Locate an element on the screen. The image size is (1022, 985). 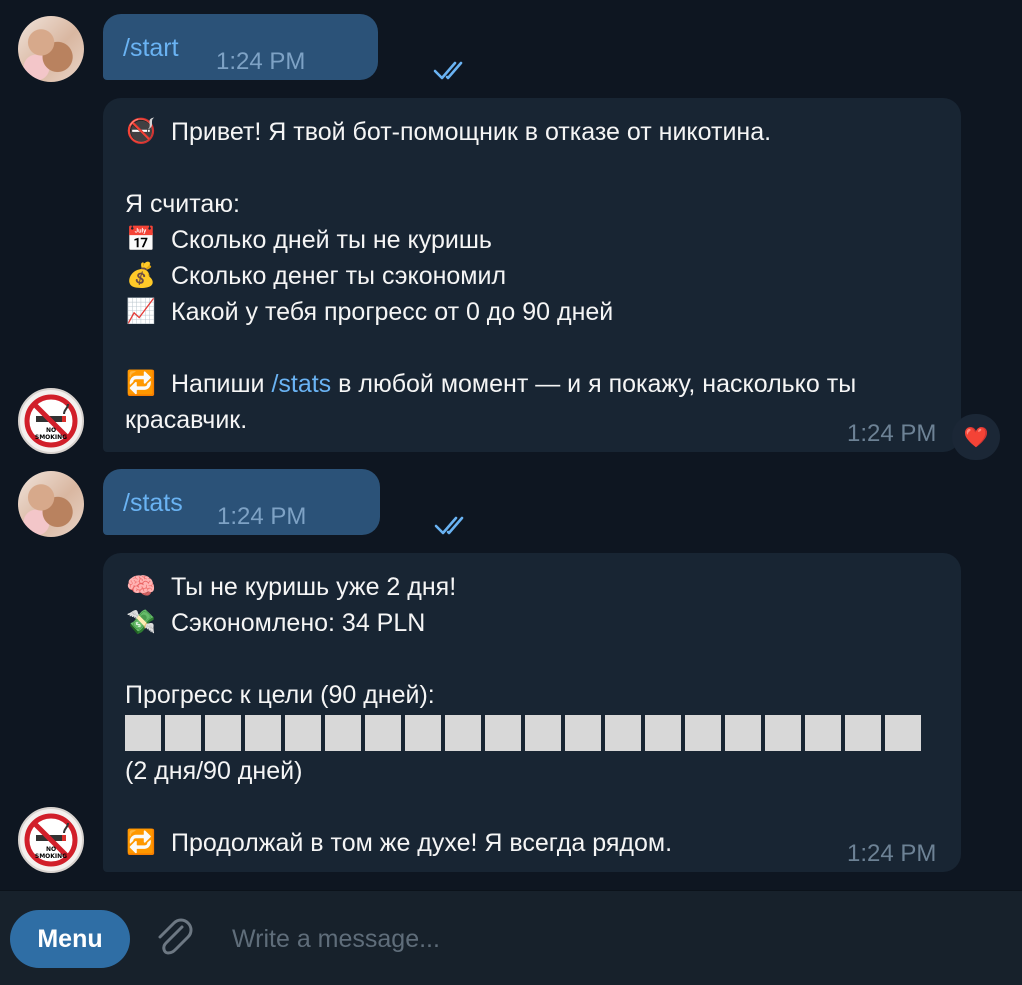
stats-line-1: 🧠 Ты не куришь уже 2 дня! is located at coordinates (291, 587).